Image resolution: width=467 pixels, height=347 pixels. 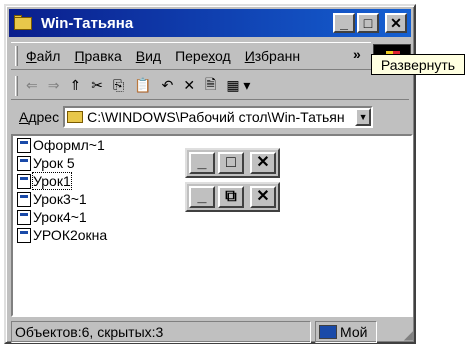 I want to click on list-item: Оформл~1, so click(x=61, y=145).